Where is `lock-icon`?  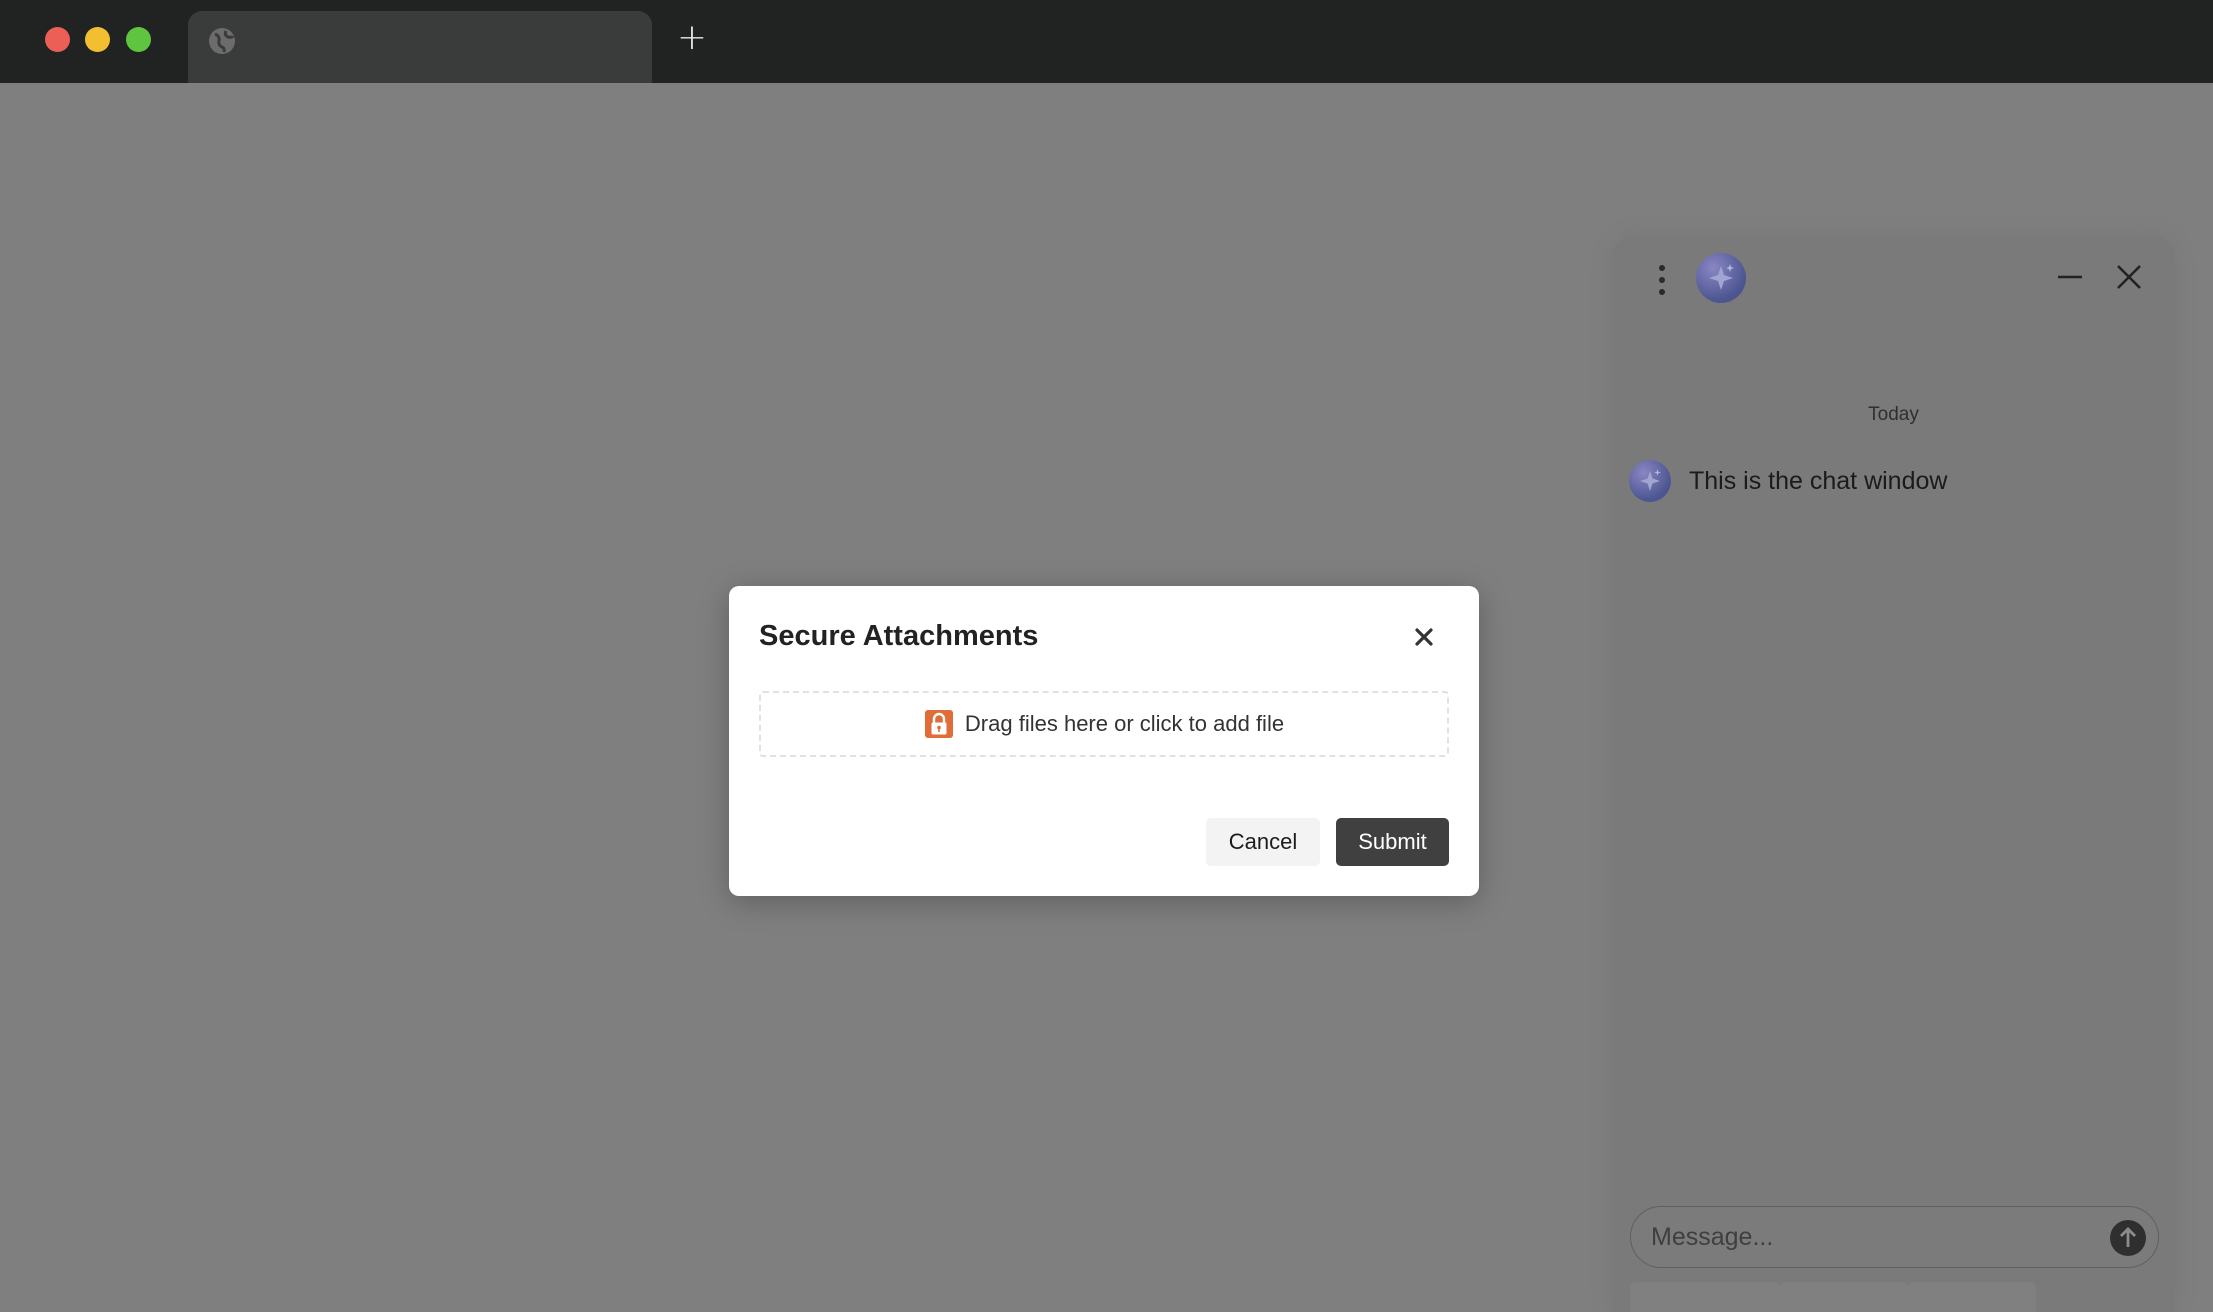 lock-icon is located at coordinates (938, 724).